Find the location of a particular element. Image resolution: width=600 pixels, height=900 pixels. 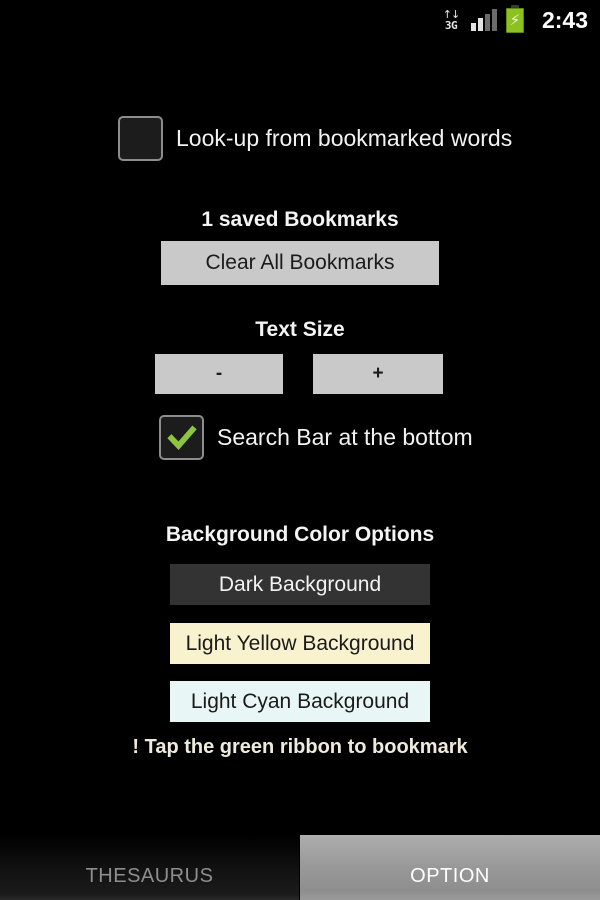

battery-charging-icon: ⚡ is located at coordinates (514, 18).